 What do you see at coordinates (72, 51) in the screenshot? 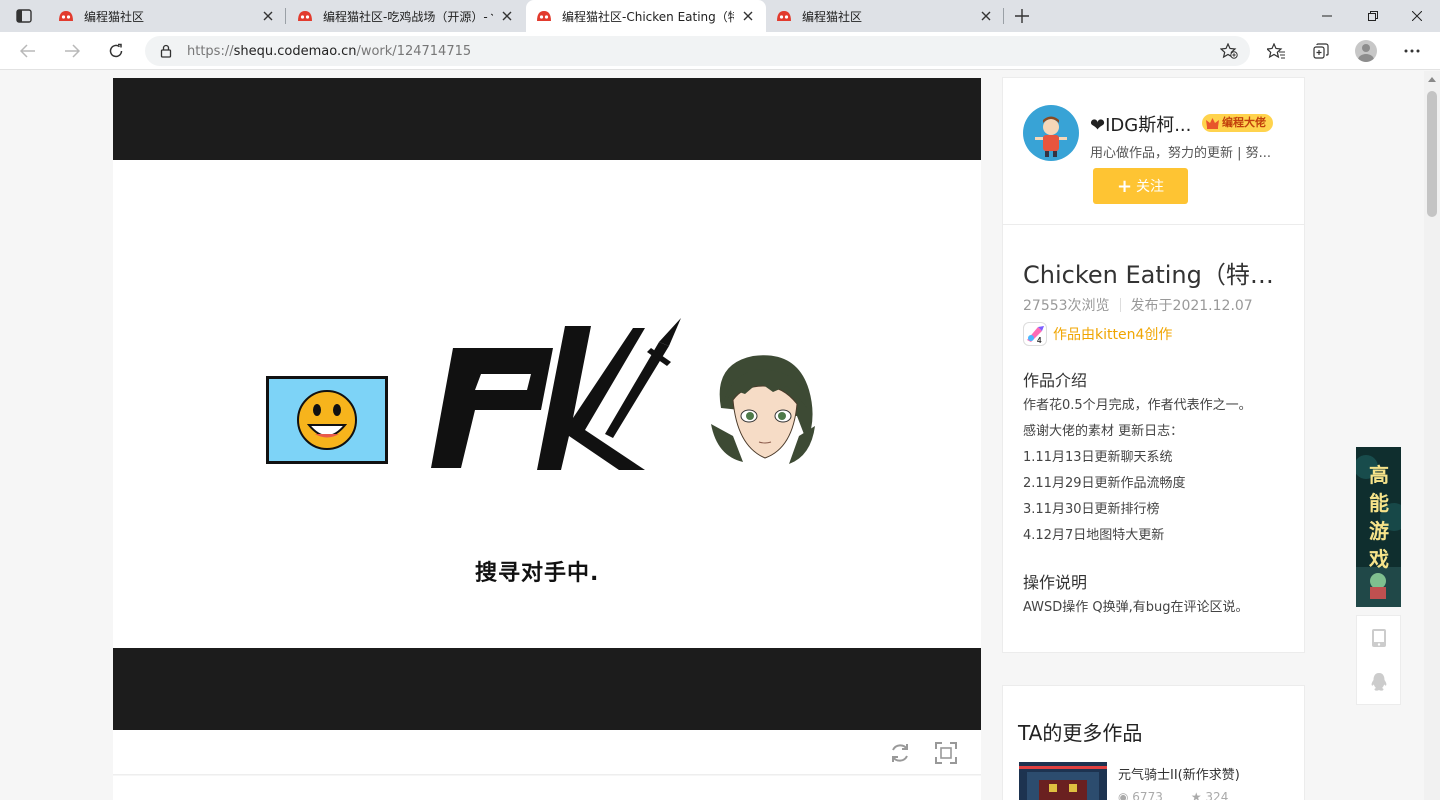
I see `forward-icon` at bounding box center [72, 51].